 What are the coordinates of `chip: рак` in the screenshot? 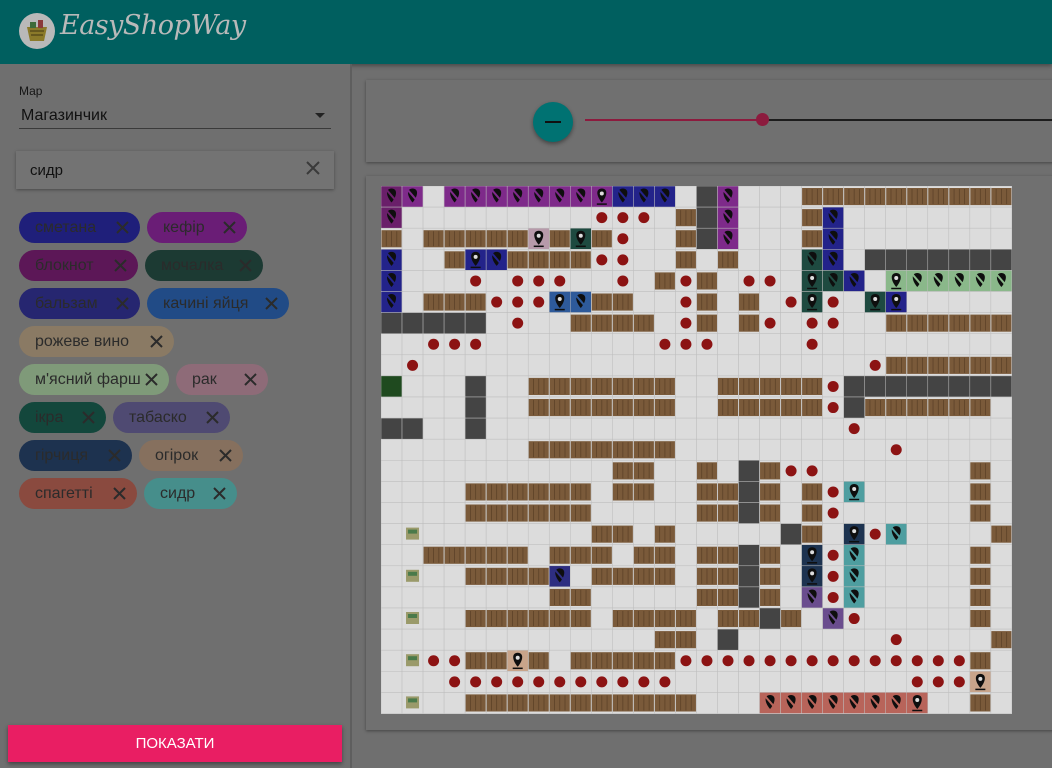 It's located at (222, 379).